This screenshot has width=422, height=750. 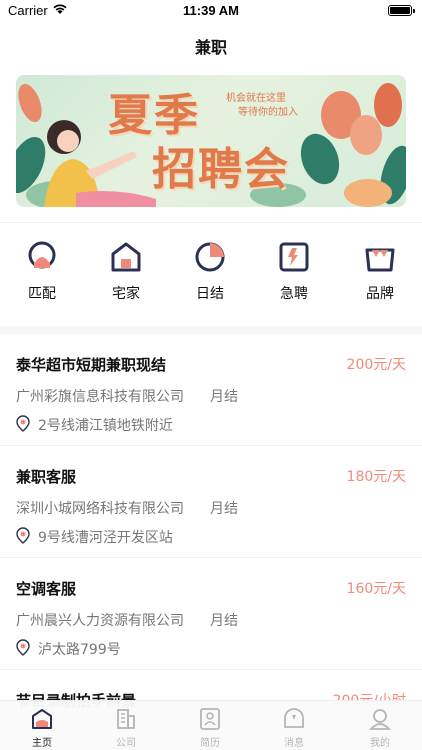 I want to click on category-label: 日结, so click(x=210, y=294).